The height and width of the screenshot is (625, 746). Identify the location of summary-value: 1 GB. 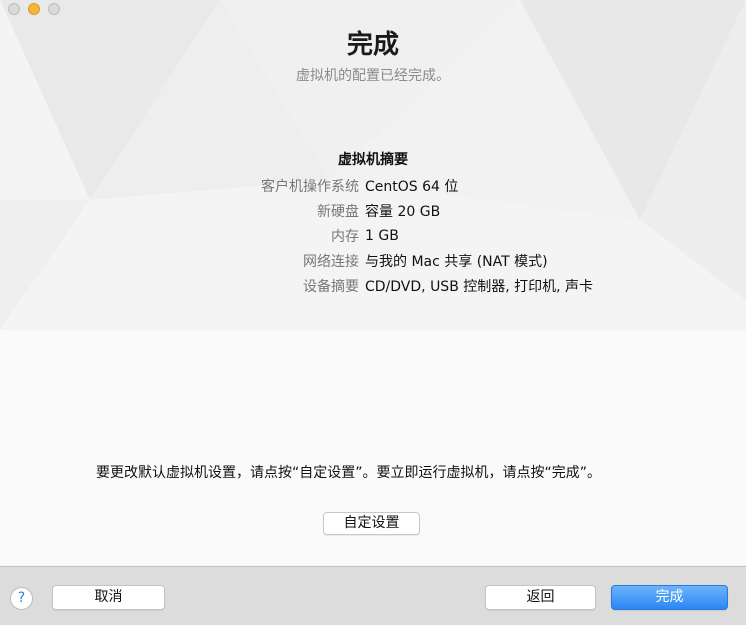
(382, 235).